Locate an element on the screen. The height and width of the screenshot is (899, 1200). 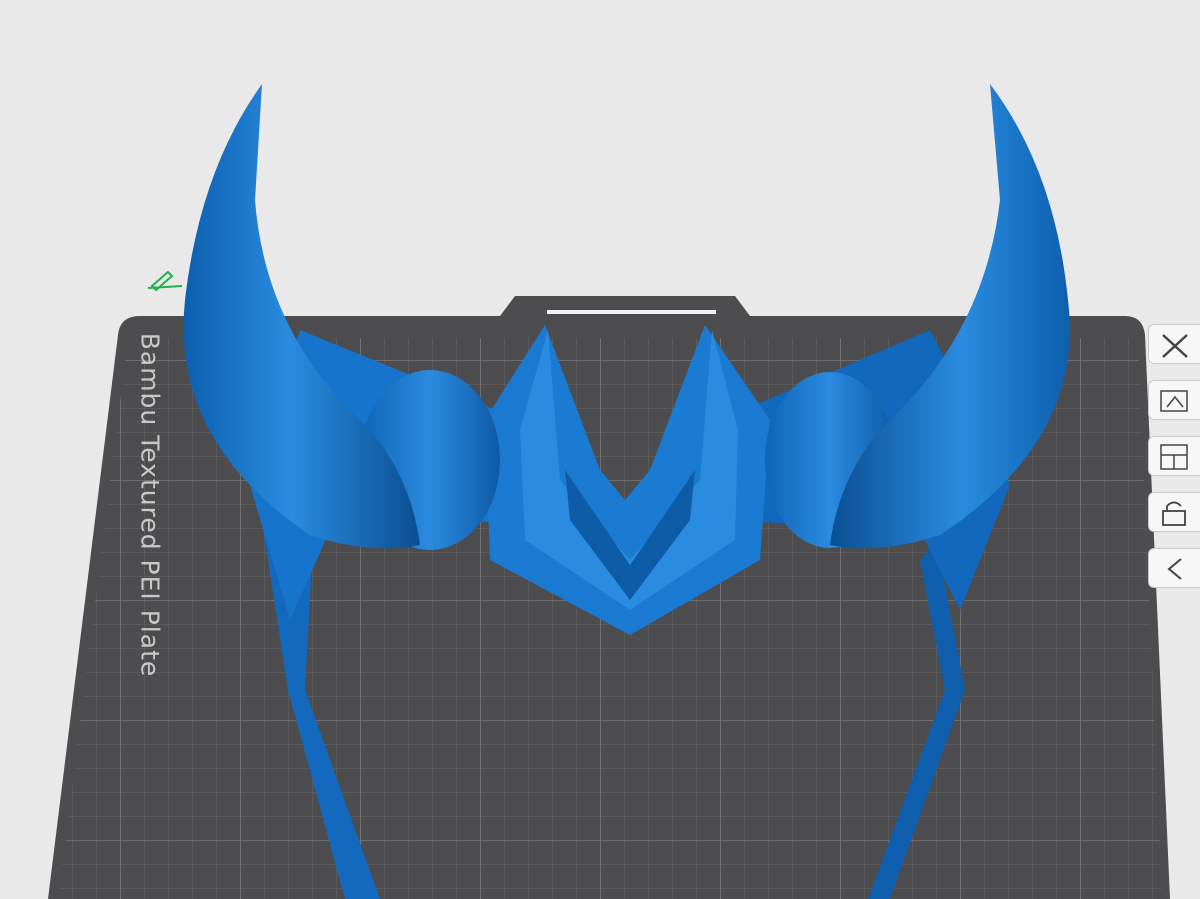
lock-button is located at coordinates (1174, 512).